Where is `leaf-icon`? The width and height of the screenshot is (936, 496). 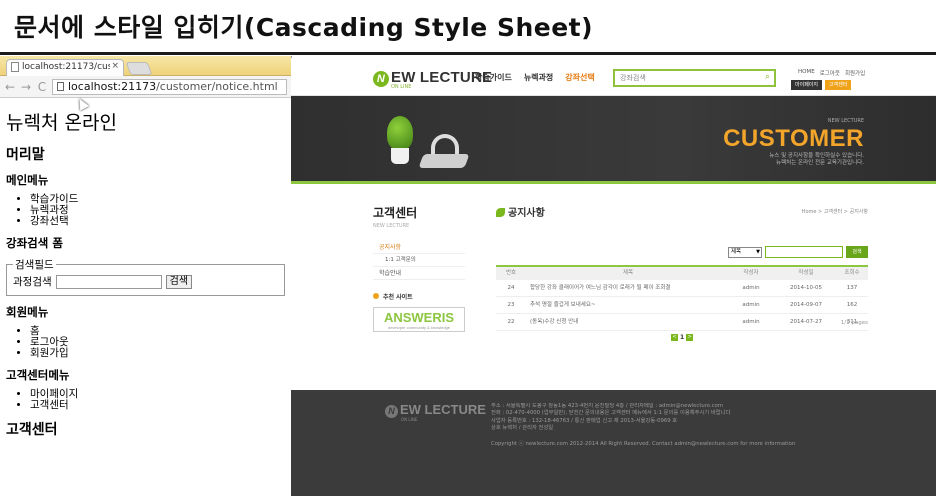
leaf-icon is located at coordinates (500, 212).